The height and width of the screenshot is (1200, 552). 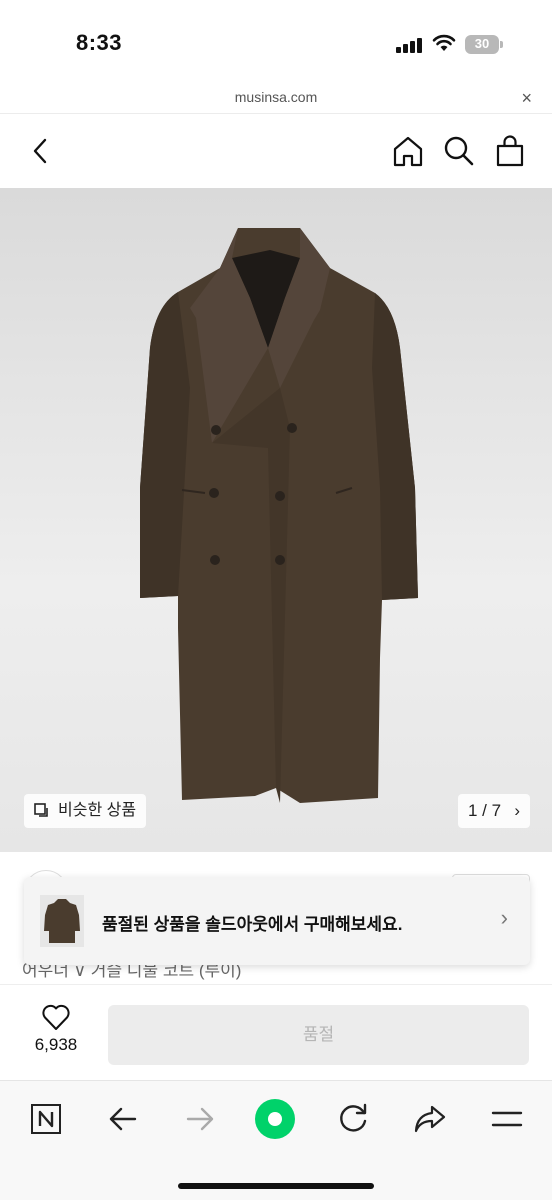 I want to click on home-button, so click(x=408, y=151).